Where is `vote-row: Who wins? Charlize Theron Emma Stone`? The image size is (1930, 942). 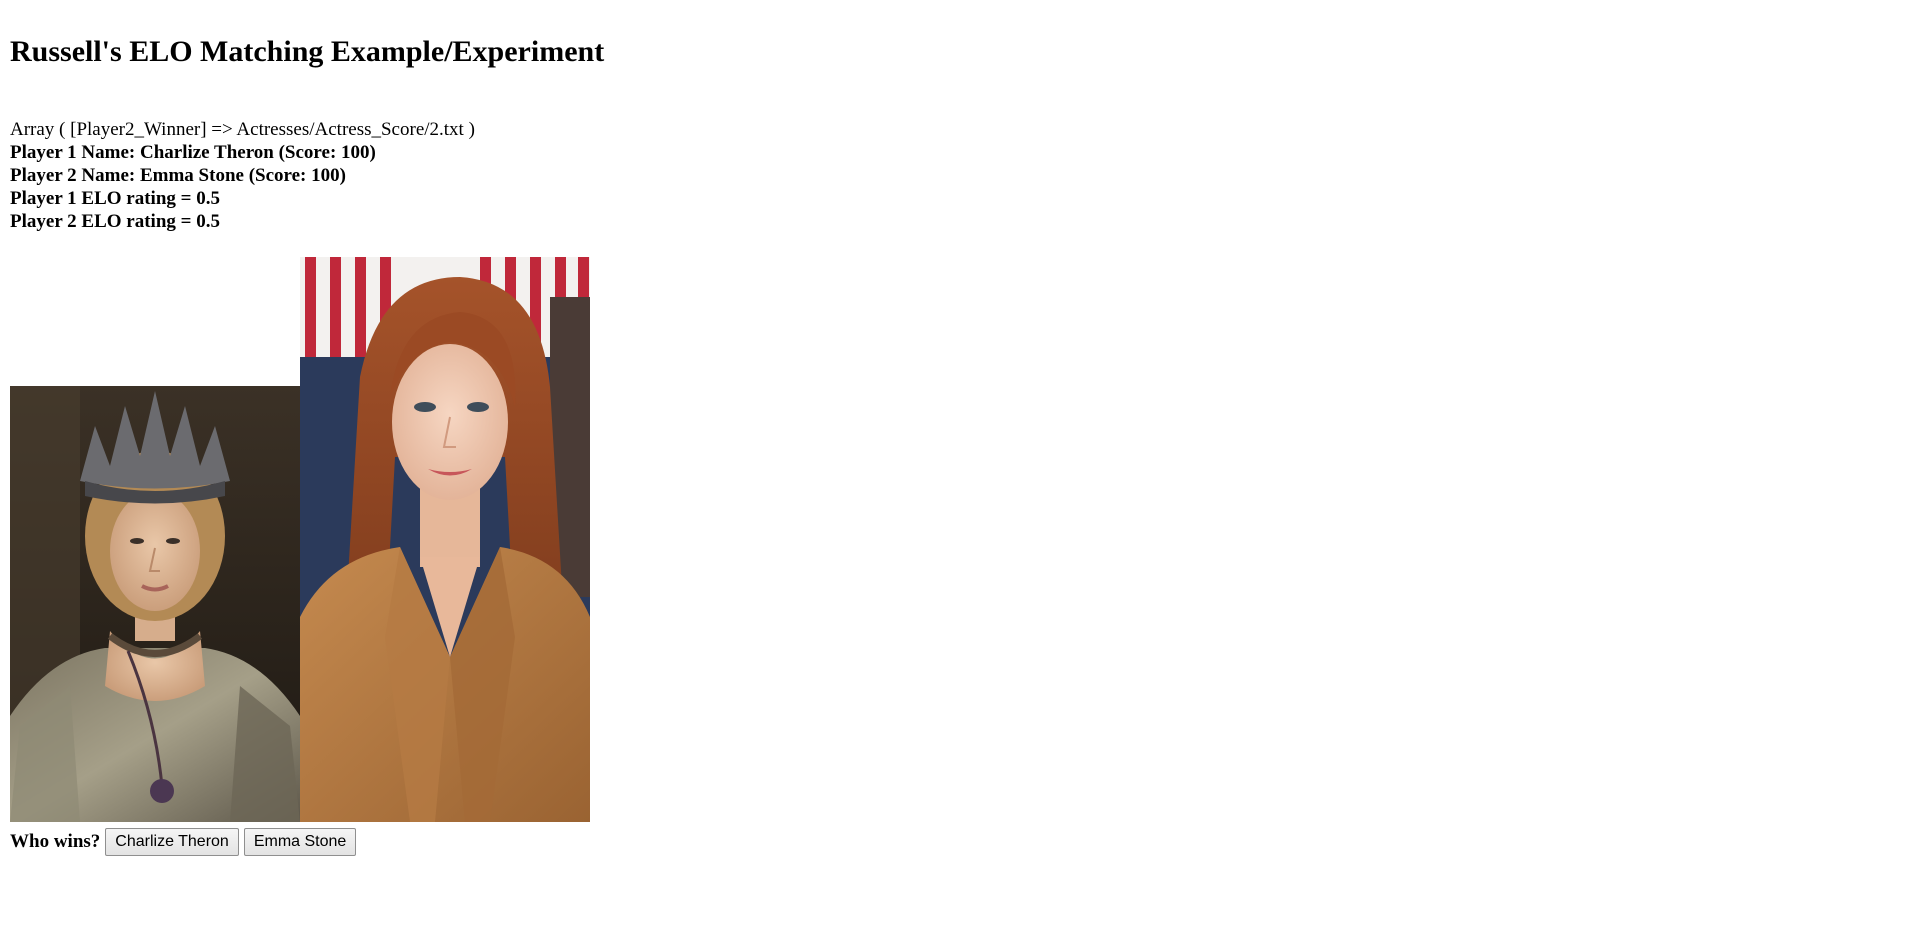
vote-row: Who wins? Charlize Theron Emma Stone is located at coordinates (185, 842).